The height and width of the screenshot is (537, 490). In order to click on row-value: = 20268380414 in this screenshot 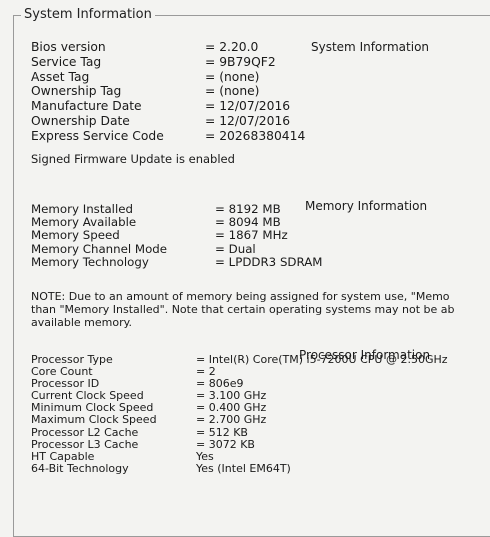, I will do `click(255, 135)`.